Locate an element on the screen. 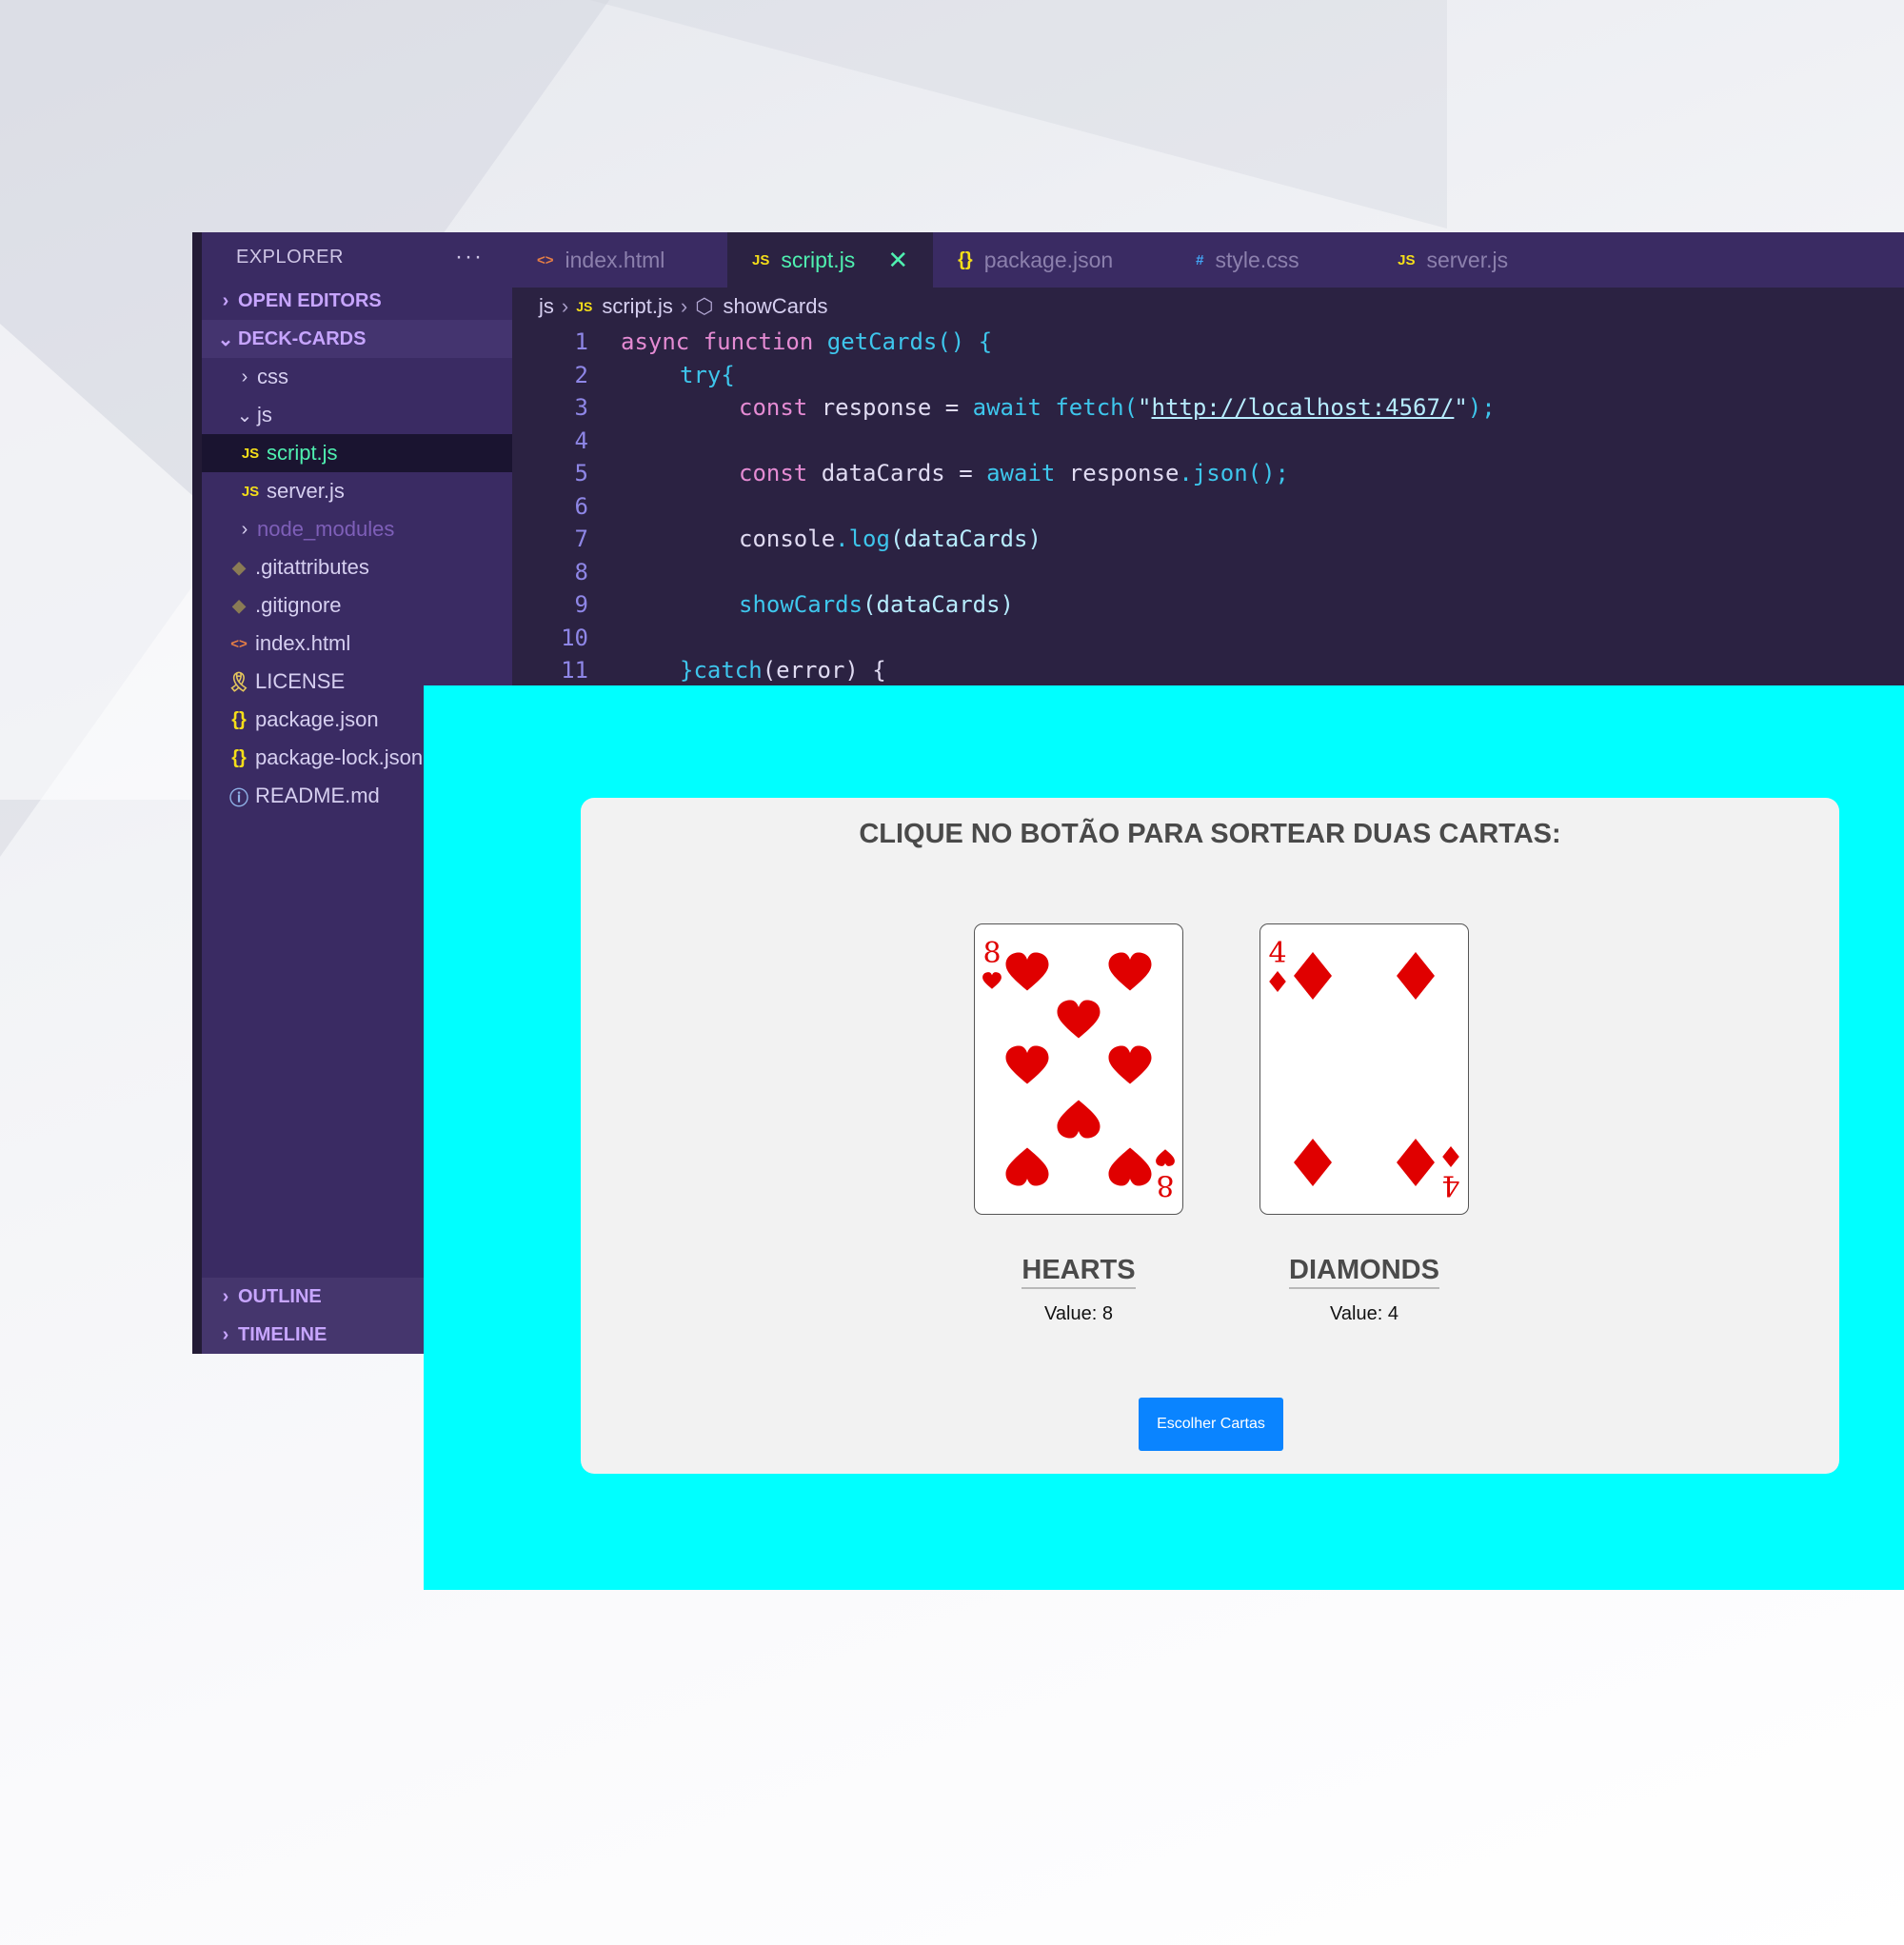 The image size is (1904, 1945). file-label: .gitignore is located at coordinates (298, 605).